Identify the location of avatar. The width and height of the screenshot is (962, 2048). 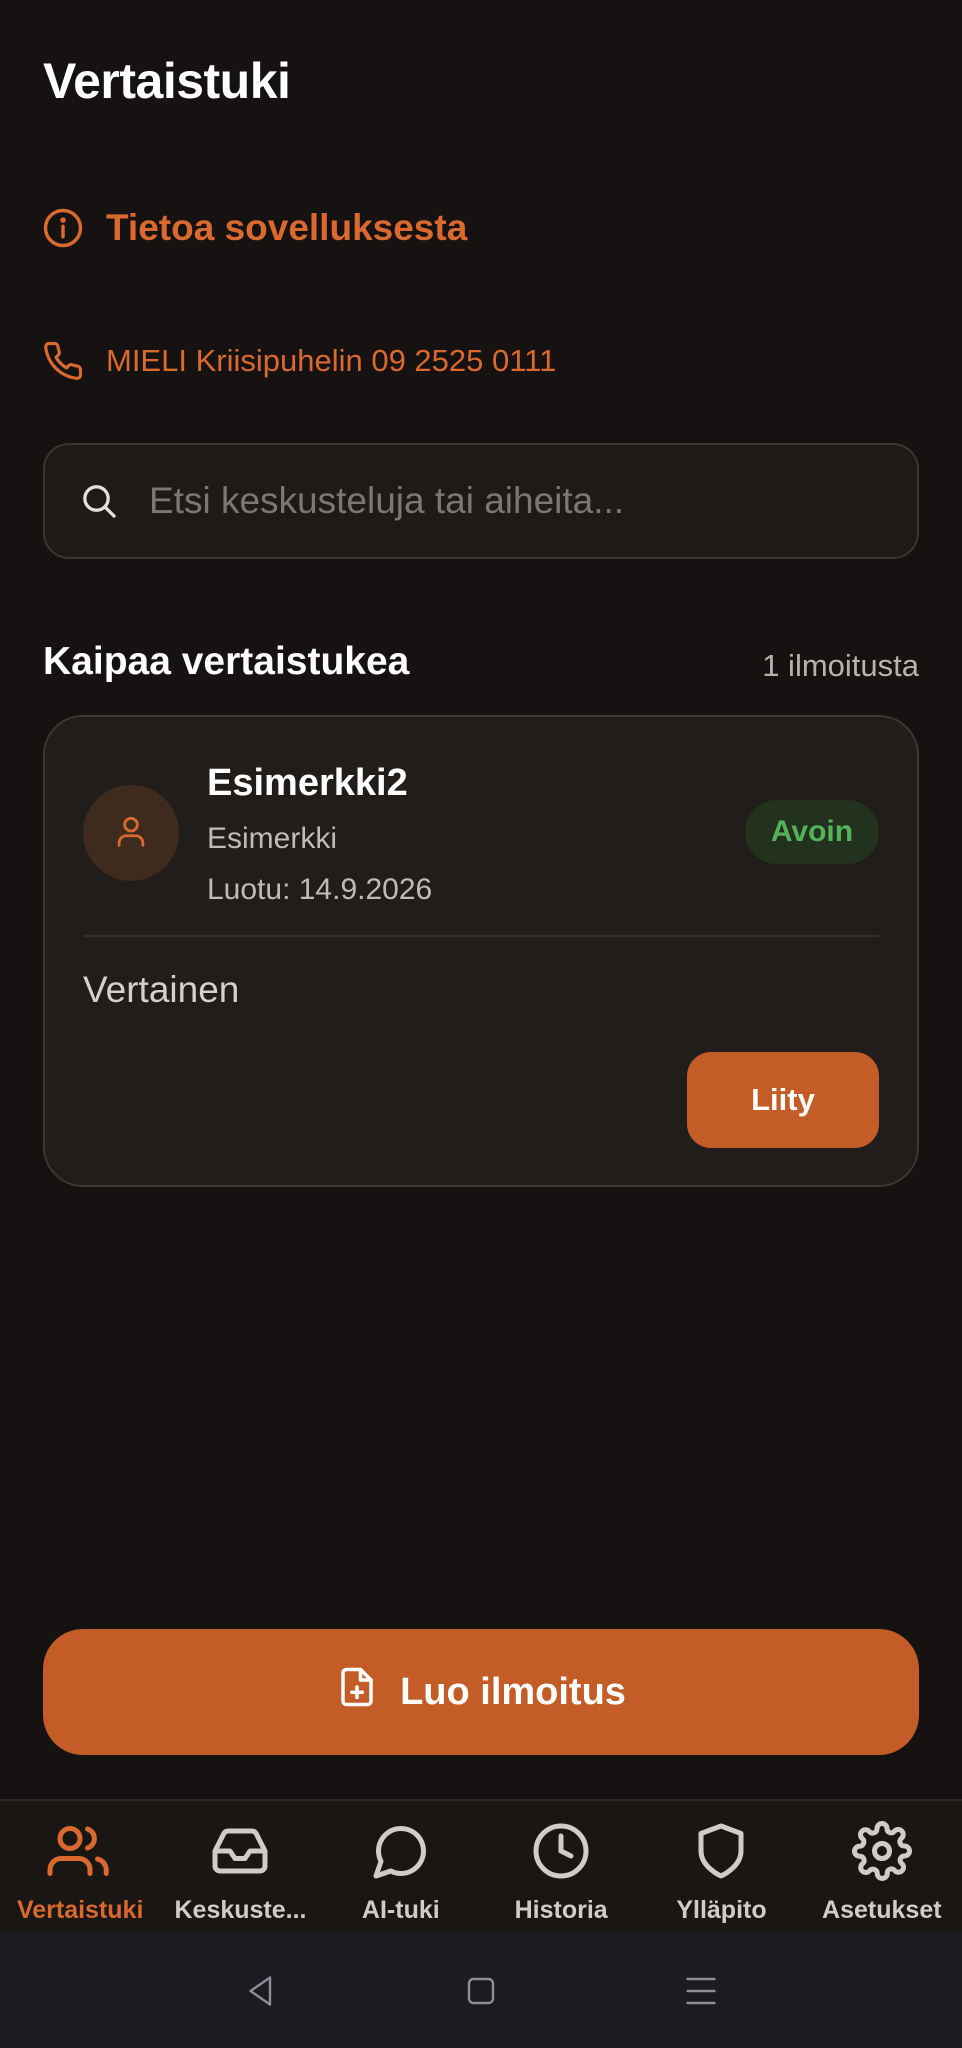
(131, 833).